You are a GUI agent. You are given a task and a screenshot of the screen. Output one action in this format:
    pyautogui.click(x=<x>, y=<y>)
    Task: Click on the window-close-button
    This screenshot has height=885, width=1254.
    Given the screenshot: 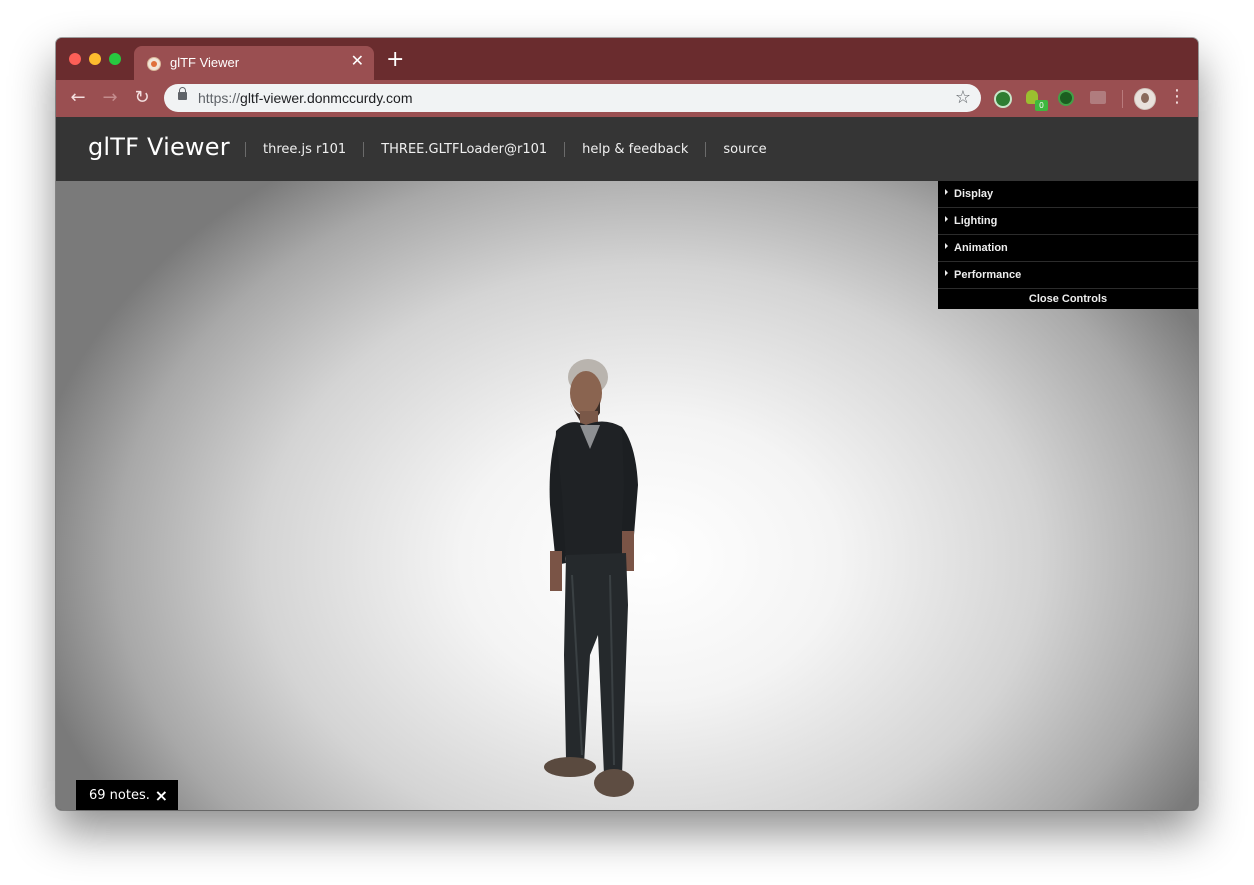 What is the action you would take?
    pyautogui.click(x=75, y=59)
    